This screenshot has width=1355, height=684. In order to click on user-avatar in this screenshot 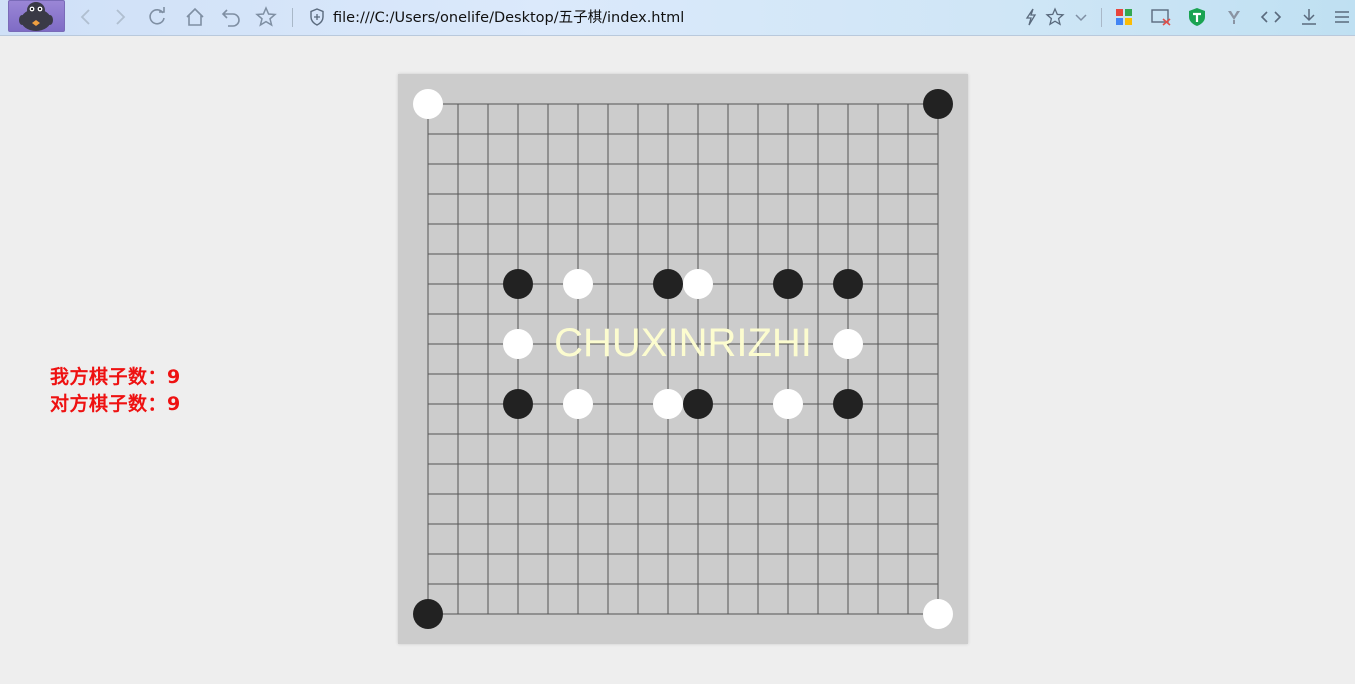, I will do `click(36, 16)`.